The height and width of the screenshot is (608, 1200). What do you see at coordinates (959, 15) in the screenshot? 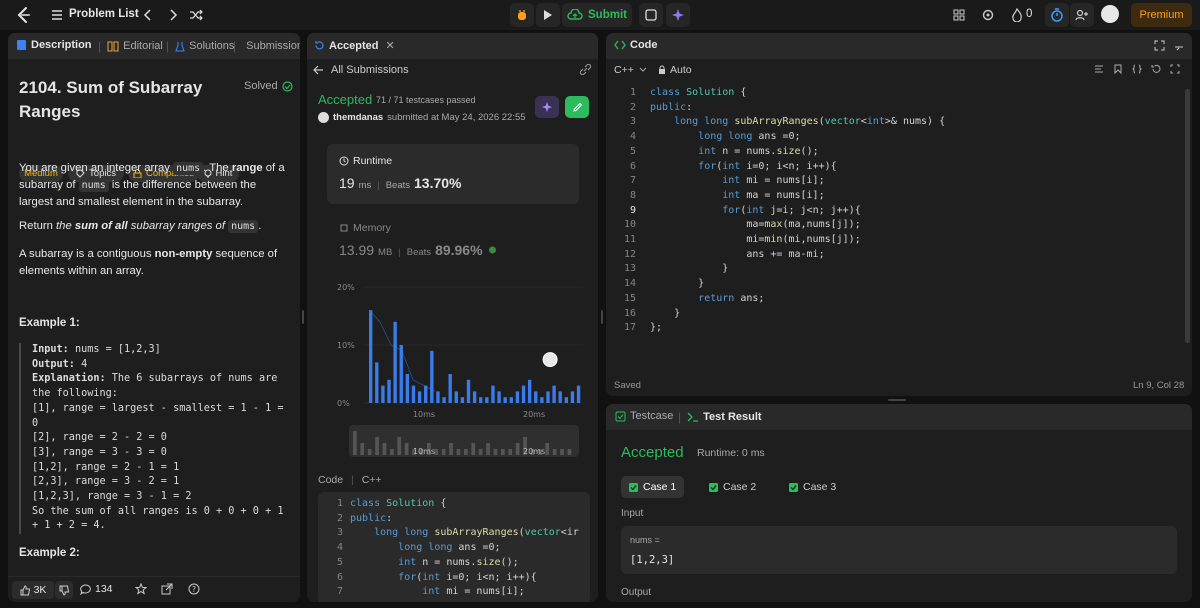
I see `layout-icon` at bounding box center [959, 15].